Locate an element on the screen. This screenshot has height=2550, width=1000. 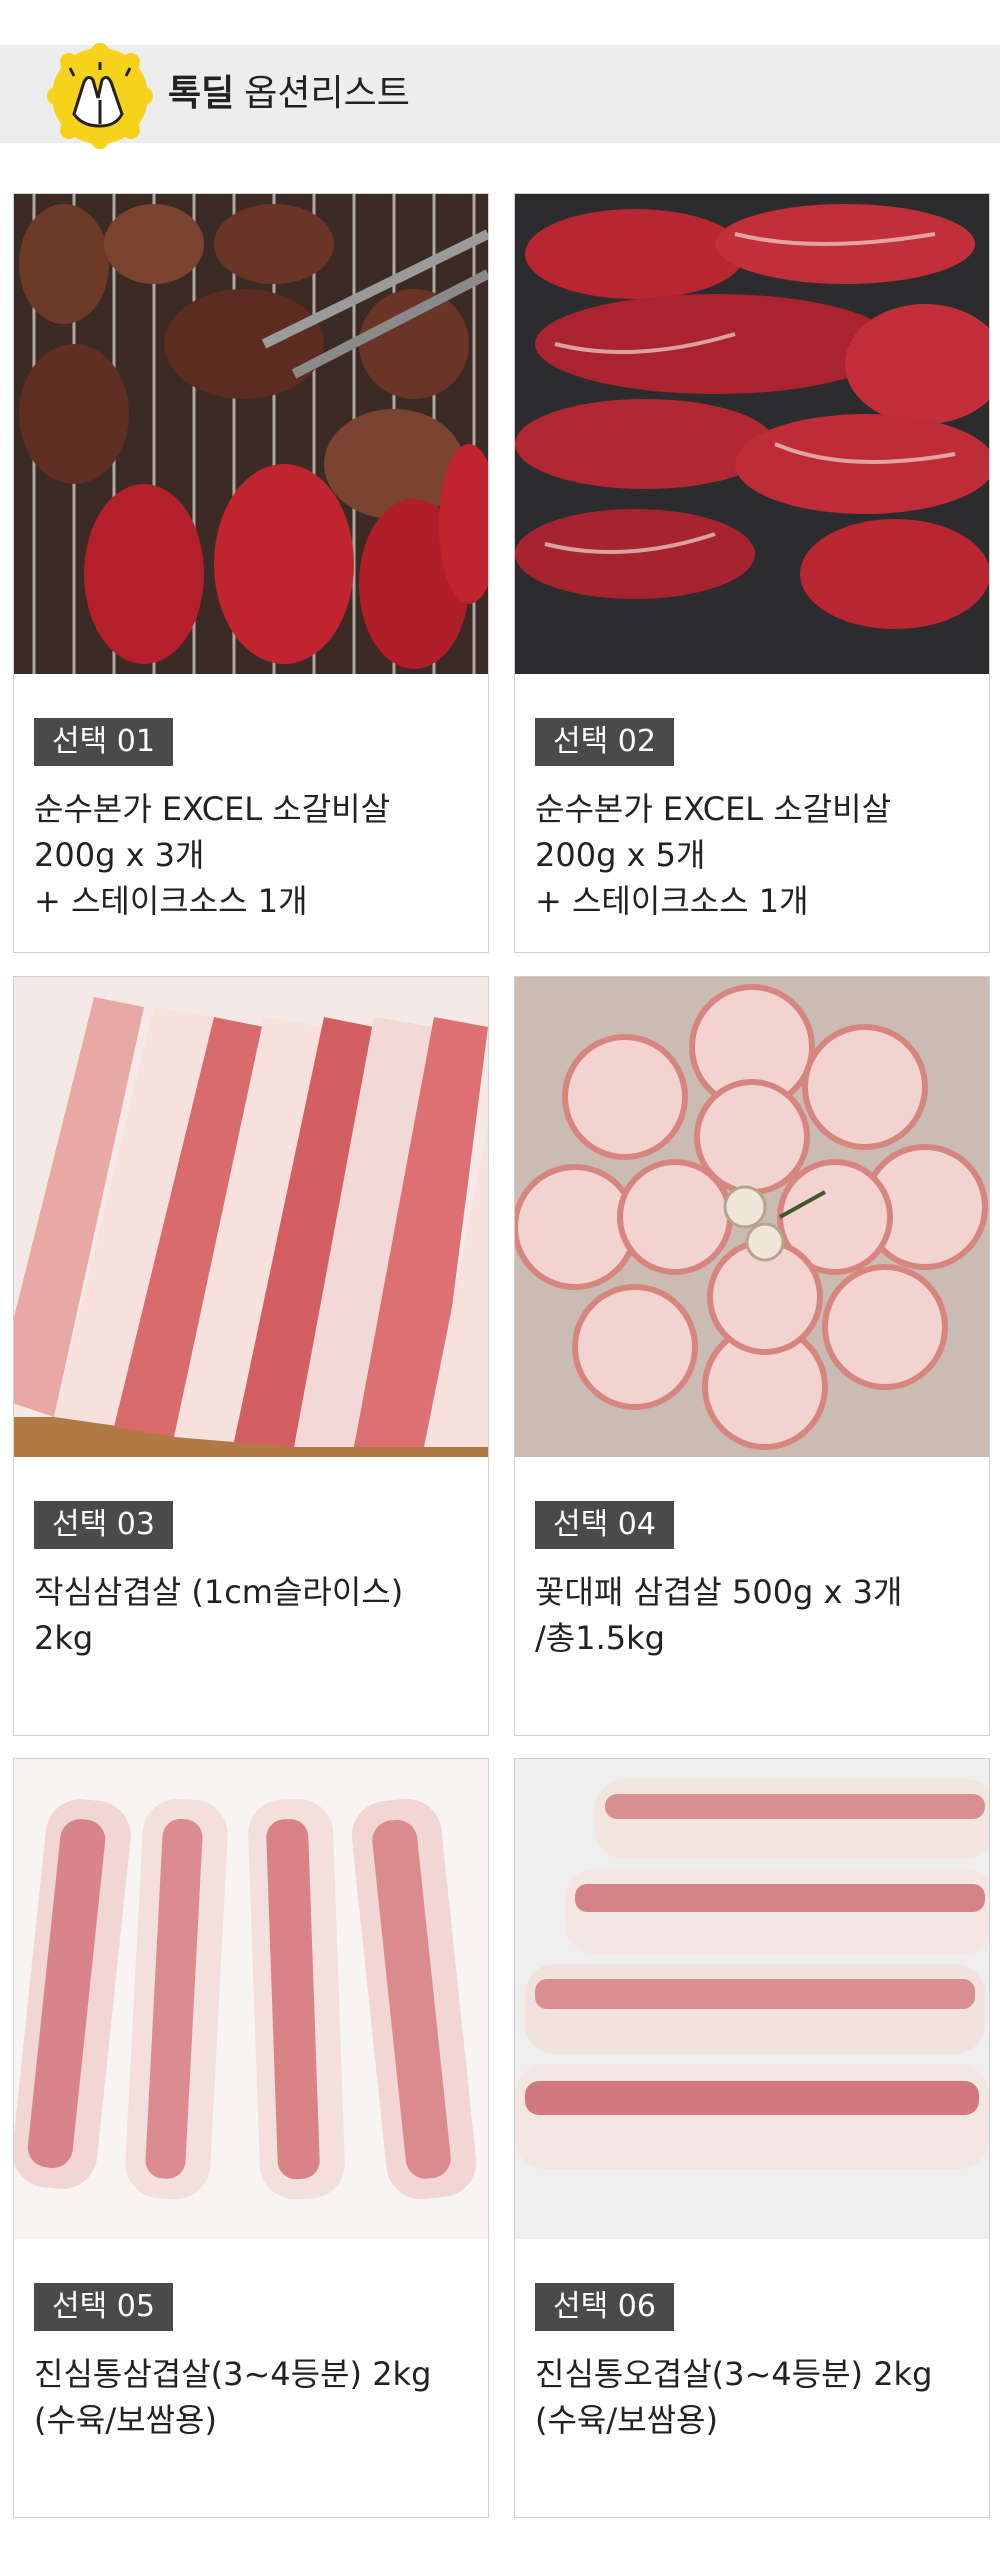
description-line: 2kg is located at coordinates (64, 1638).